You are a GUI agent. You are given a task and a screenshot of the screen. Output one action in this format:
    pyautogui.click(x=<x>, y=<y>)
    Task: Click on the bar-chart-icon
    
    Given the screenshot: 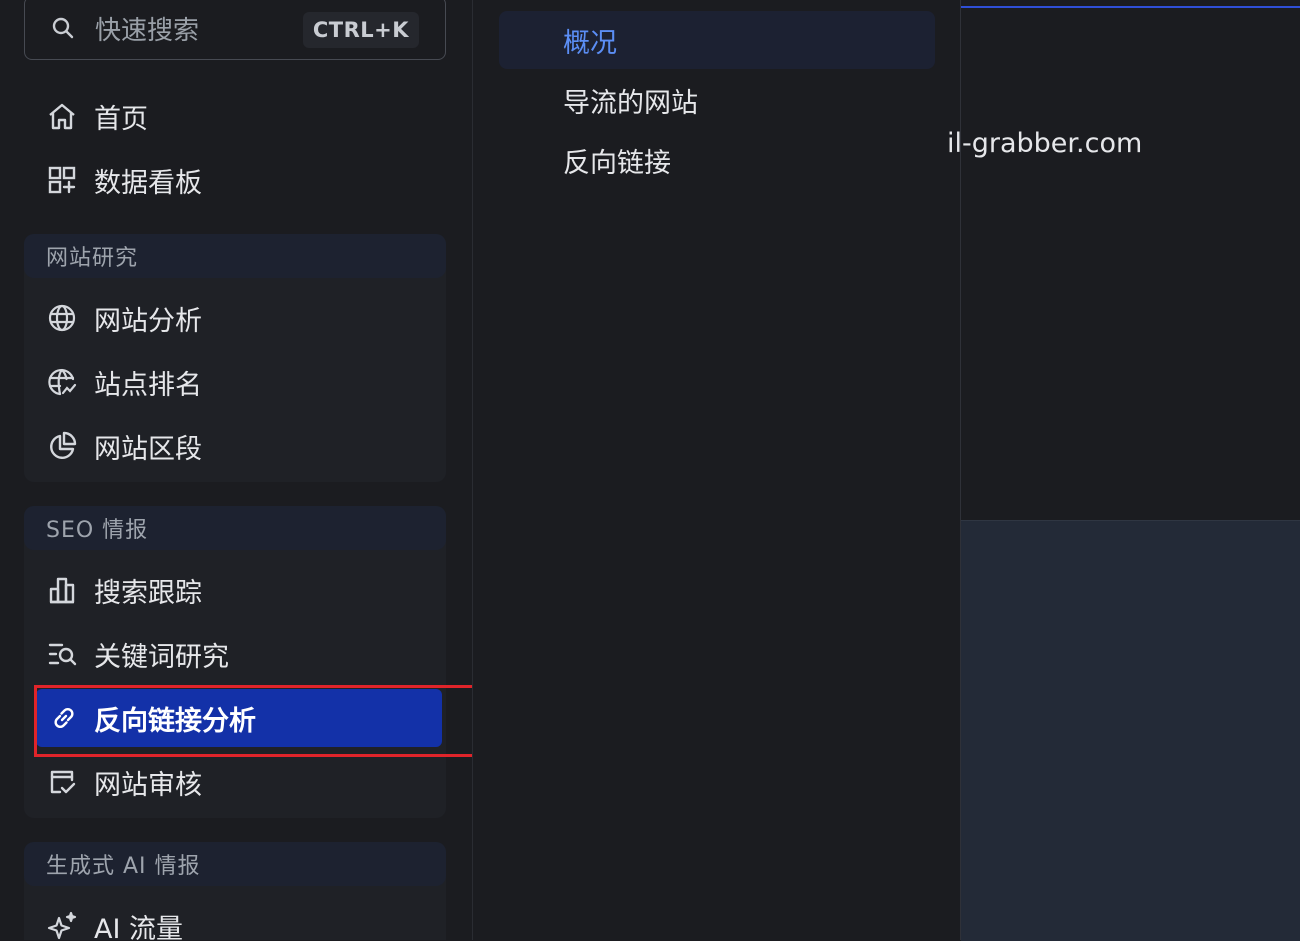 What is the action you would take?
    pyautogui.click(x=62, y=590)
    